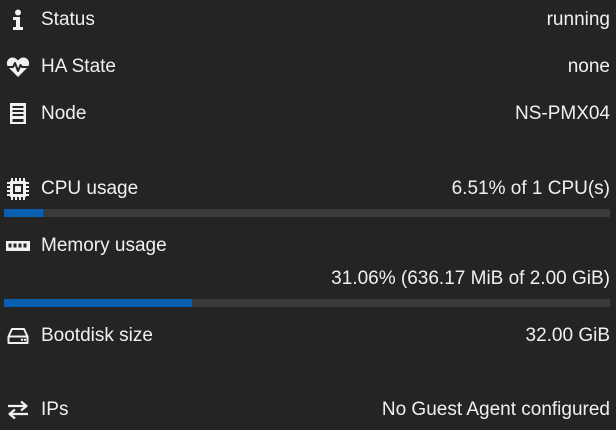  Describe the element at coordinates (308, 336) in the screenshot. I see `bootdisk-row: Bootdisk size 32.00 GiB` at that location.